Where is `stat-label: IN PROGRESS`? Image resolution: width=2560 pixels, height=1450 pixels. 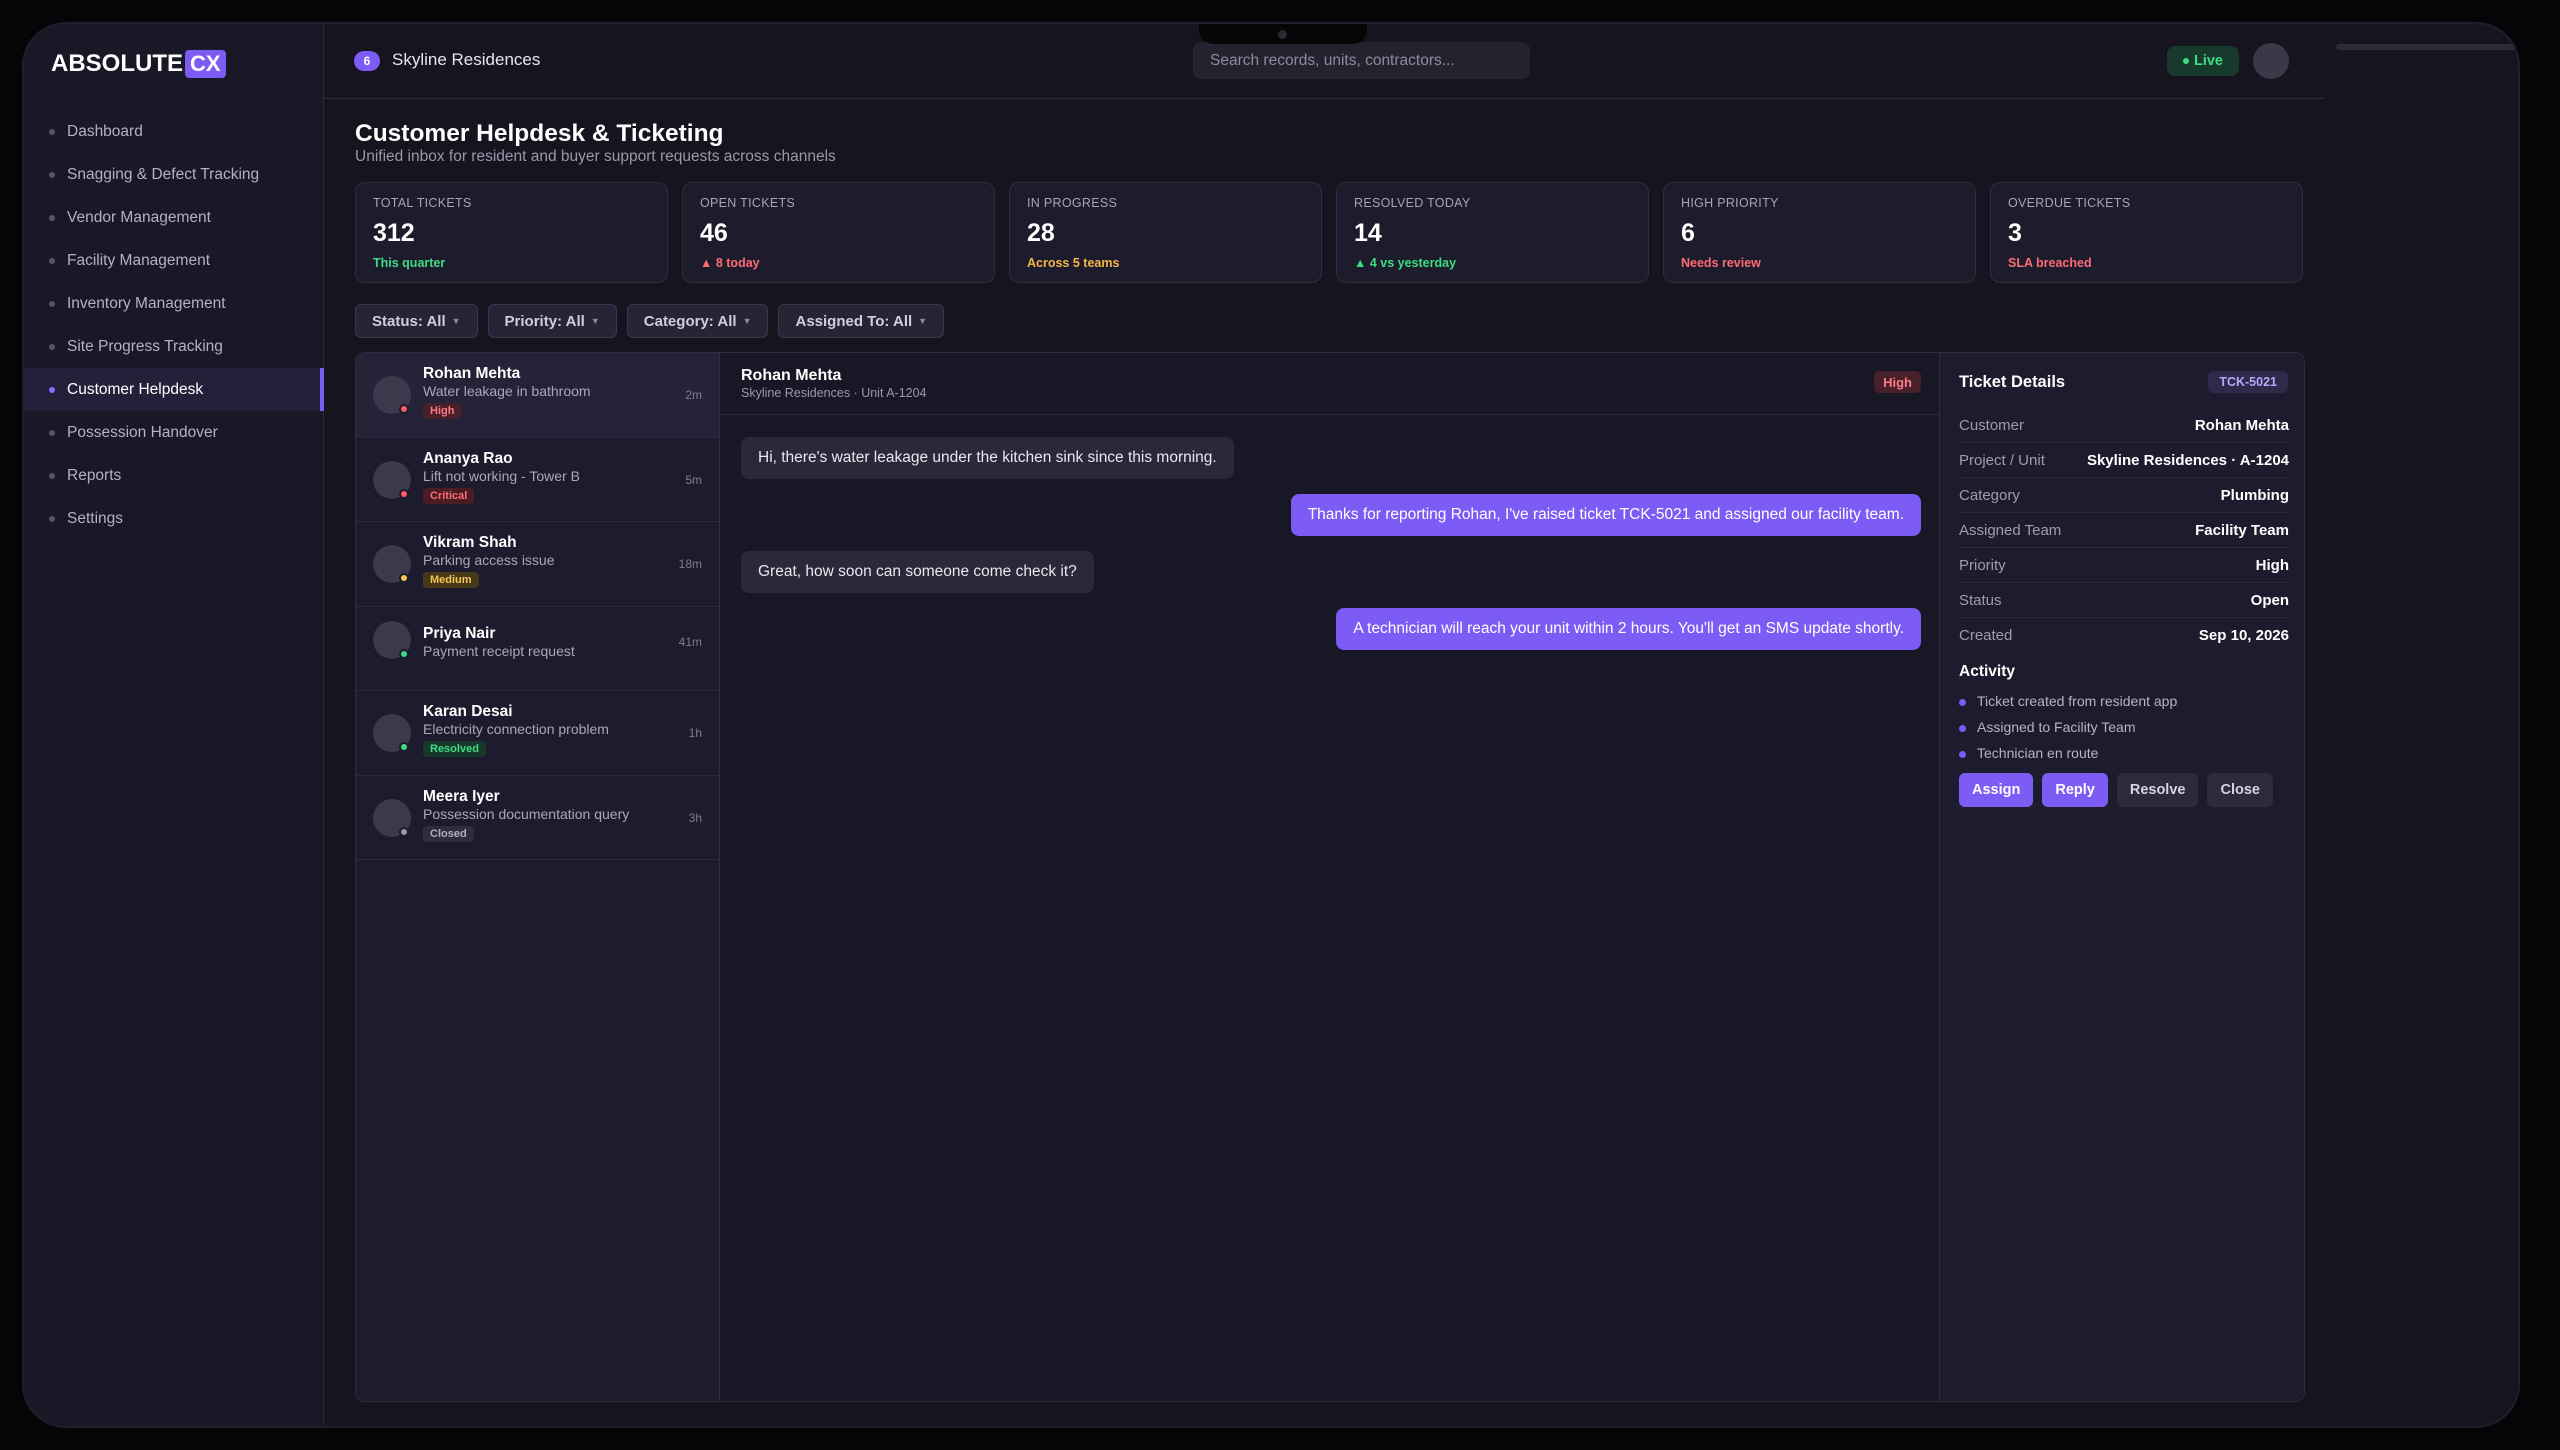
stat-label: IN PROGRESS is located at coordinates (1072, 203).